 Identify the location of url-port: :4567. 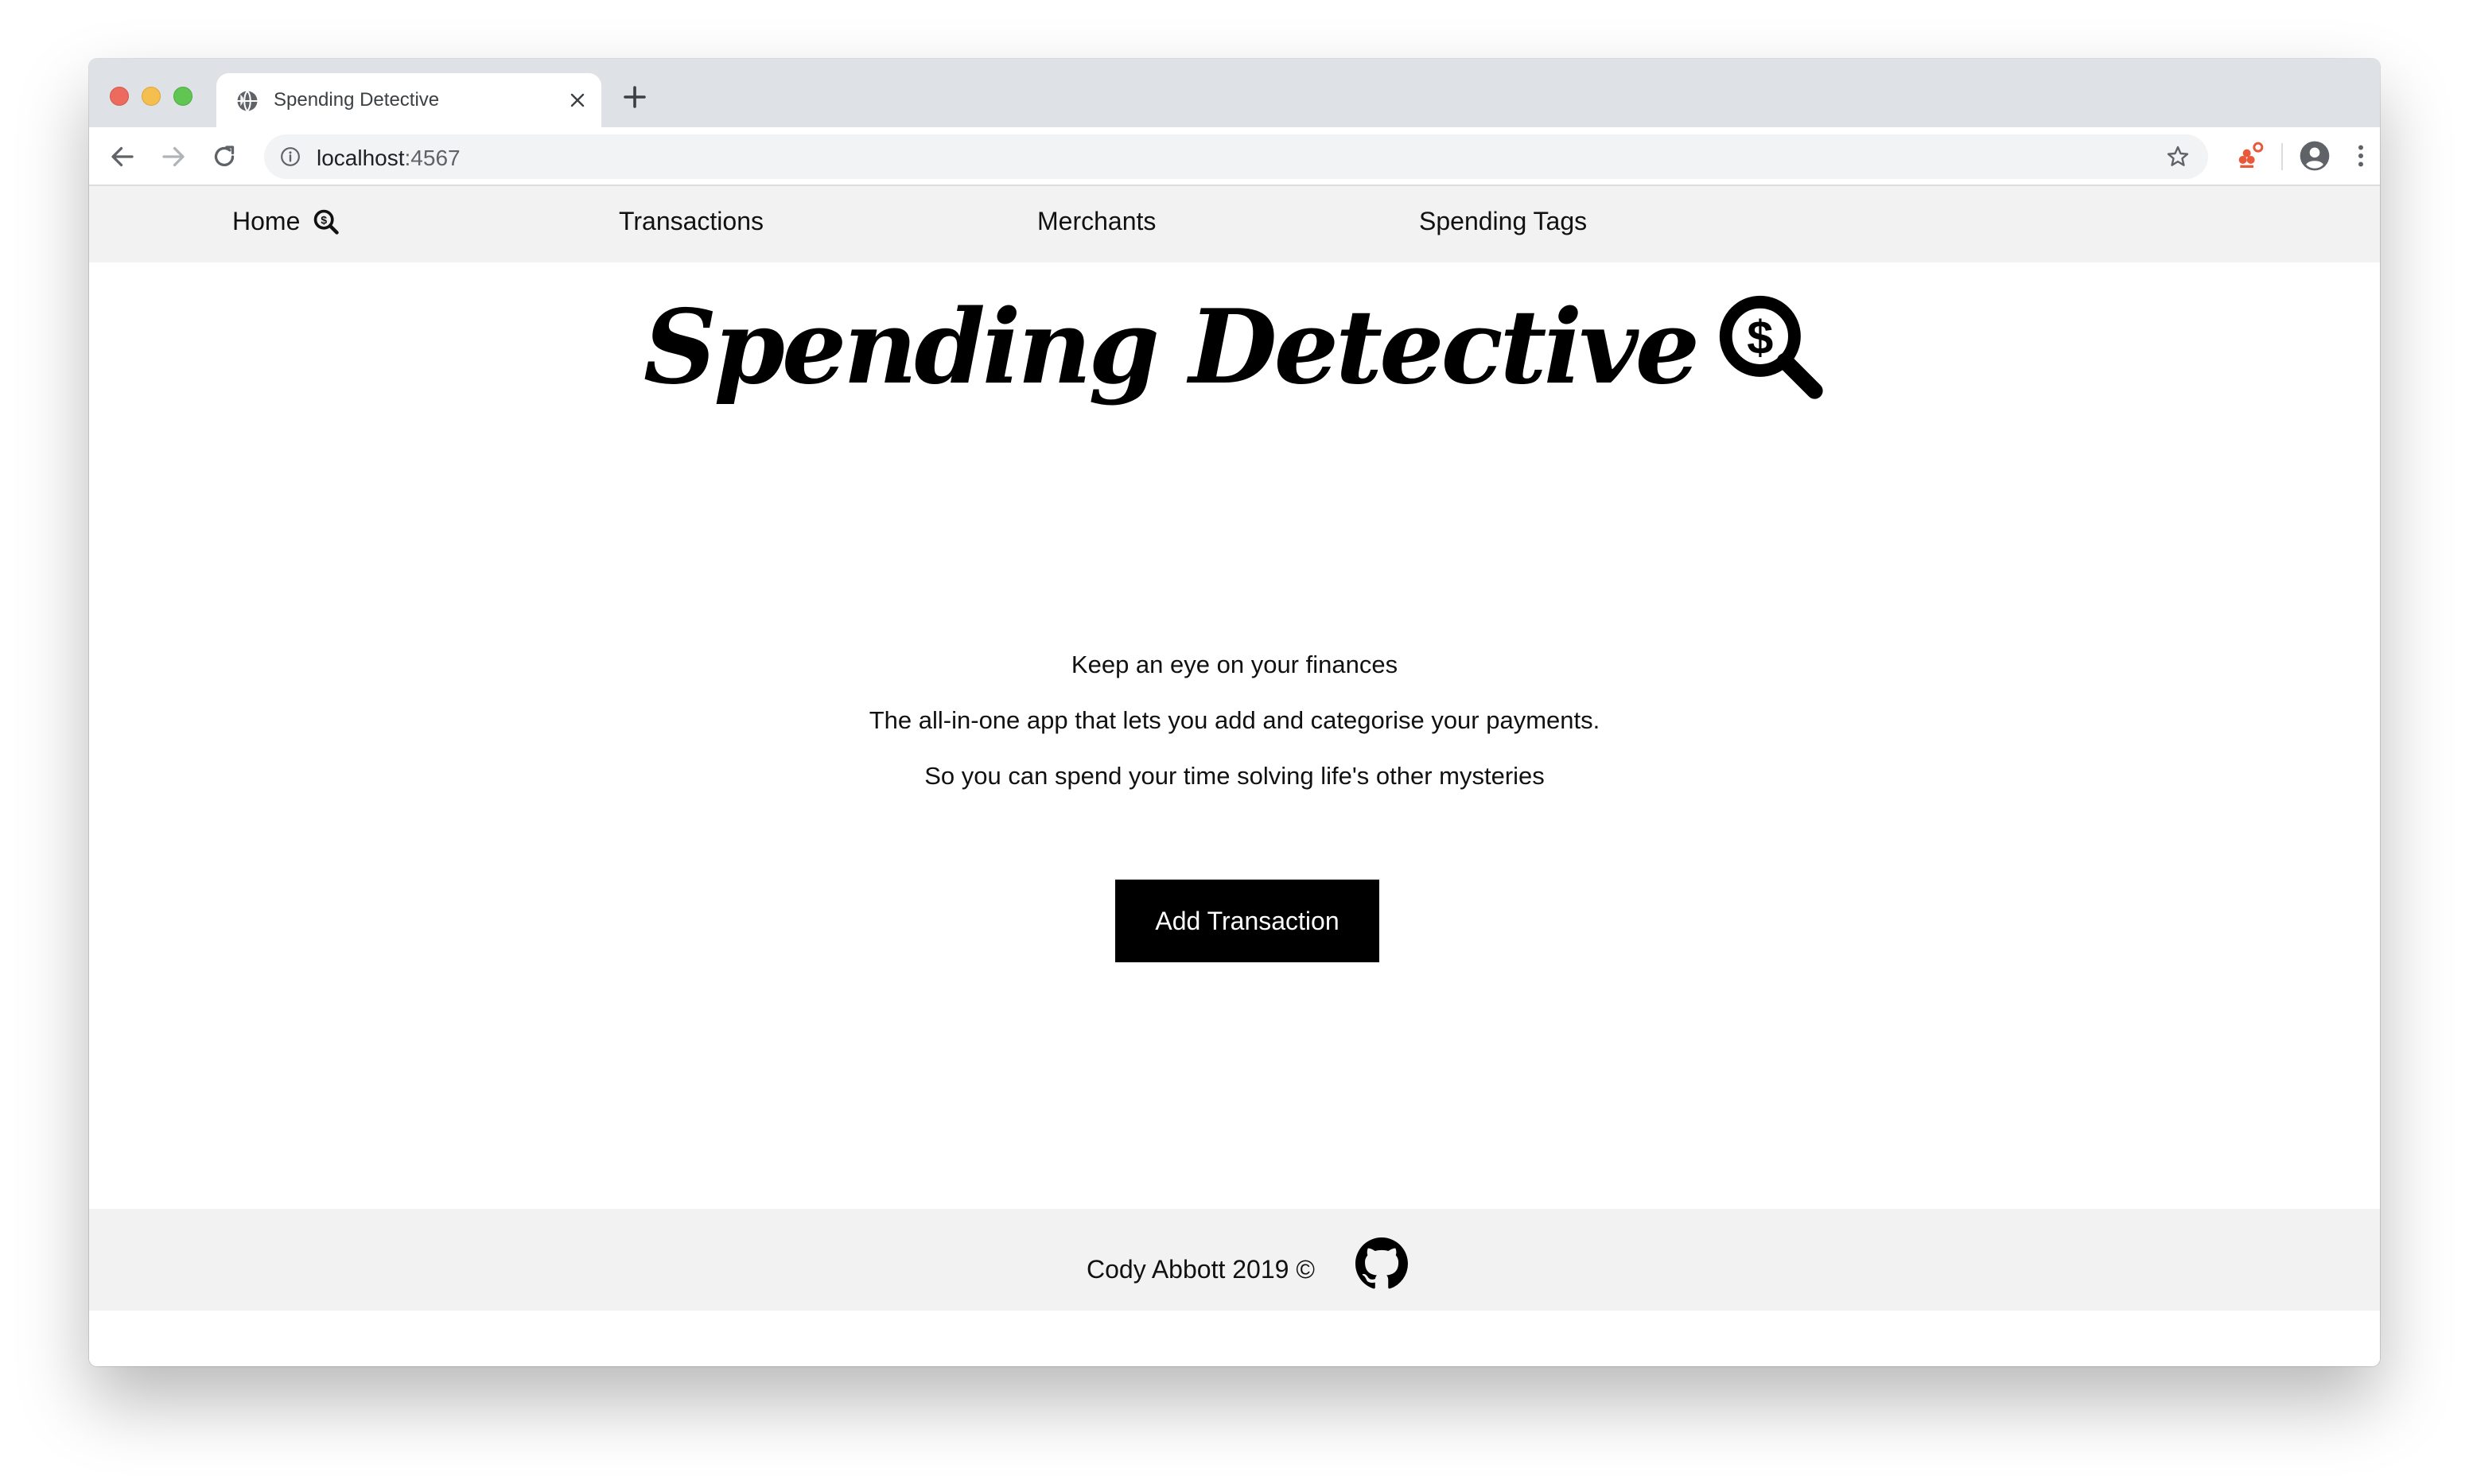
(432, 158).